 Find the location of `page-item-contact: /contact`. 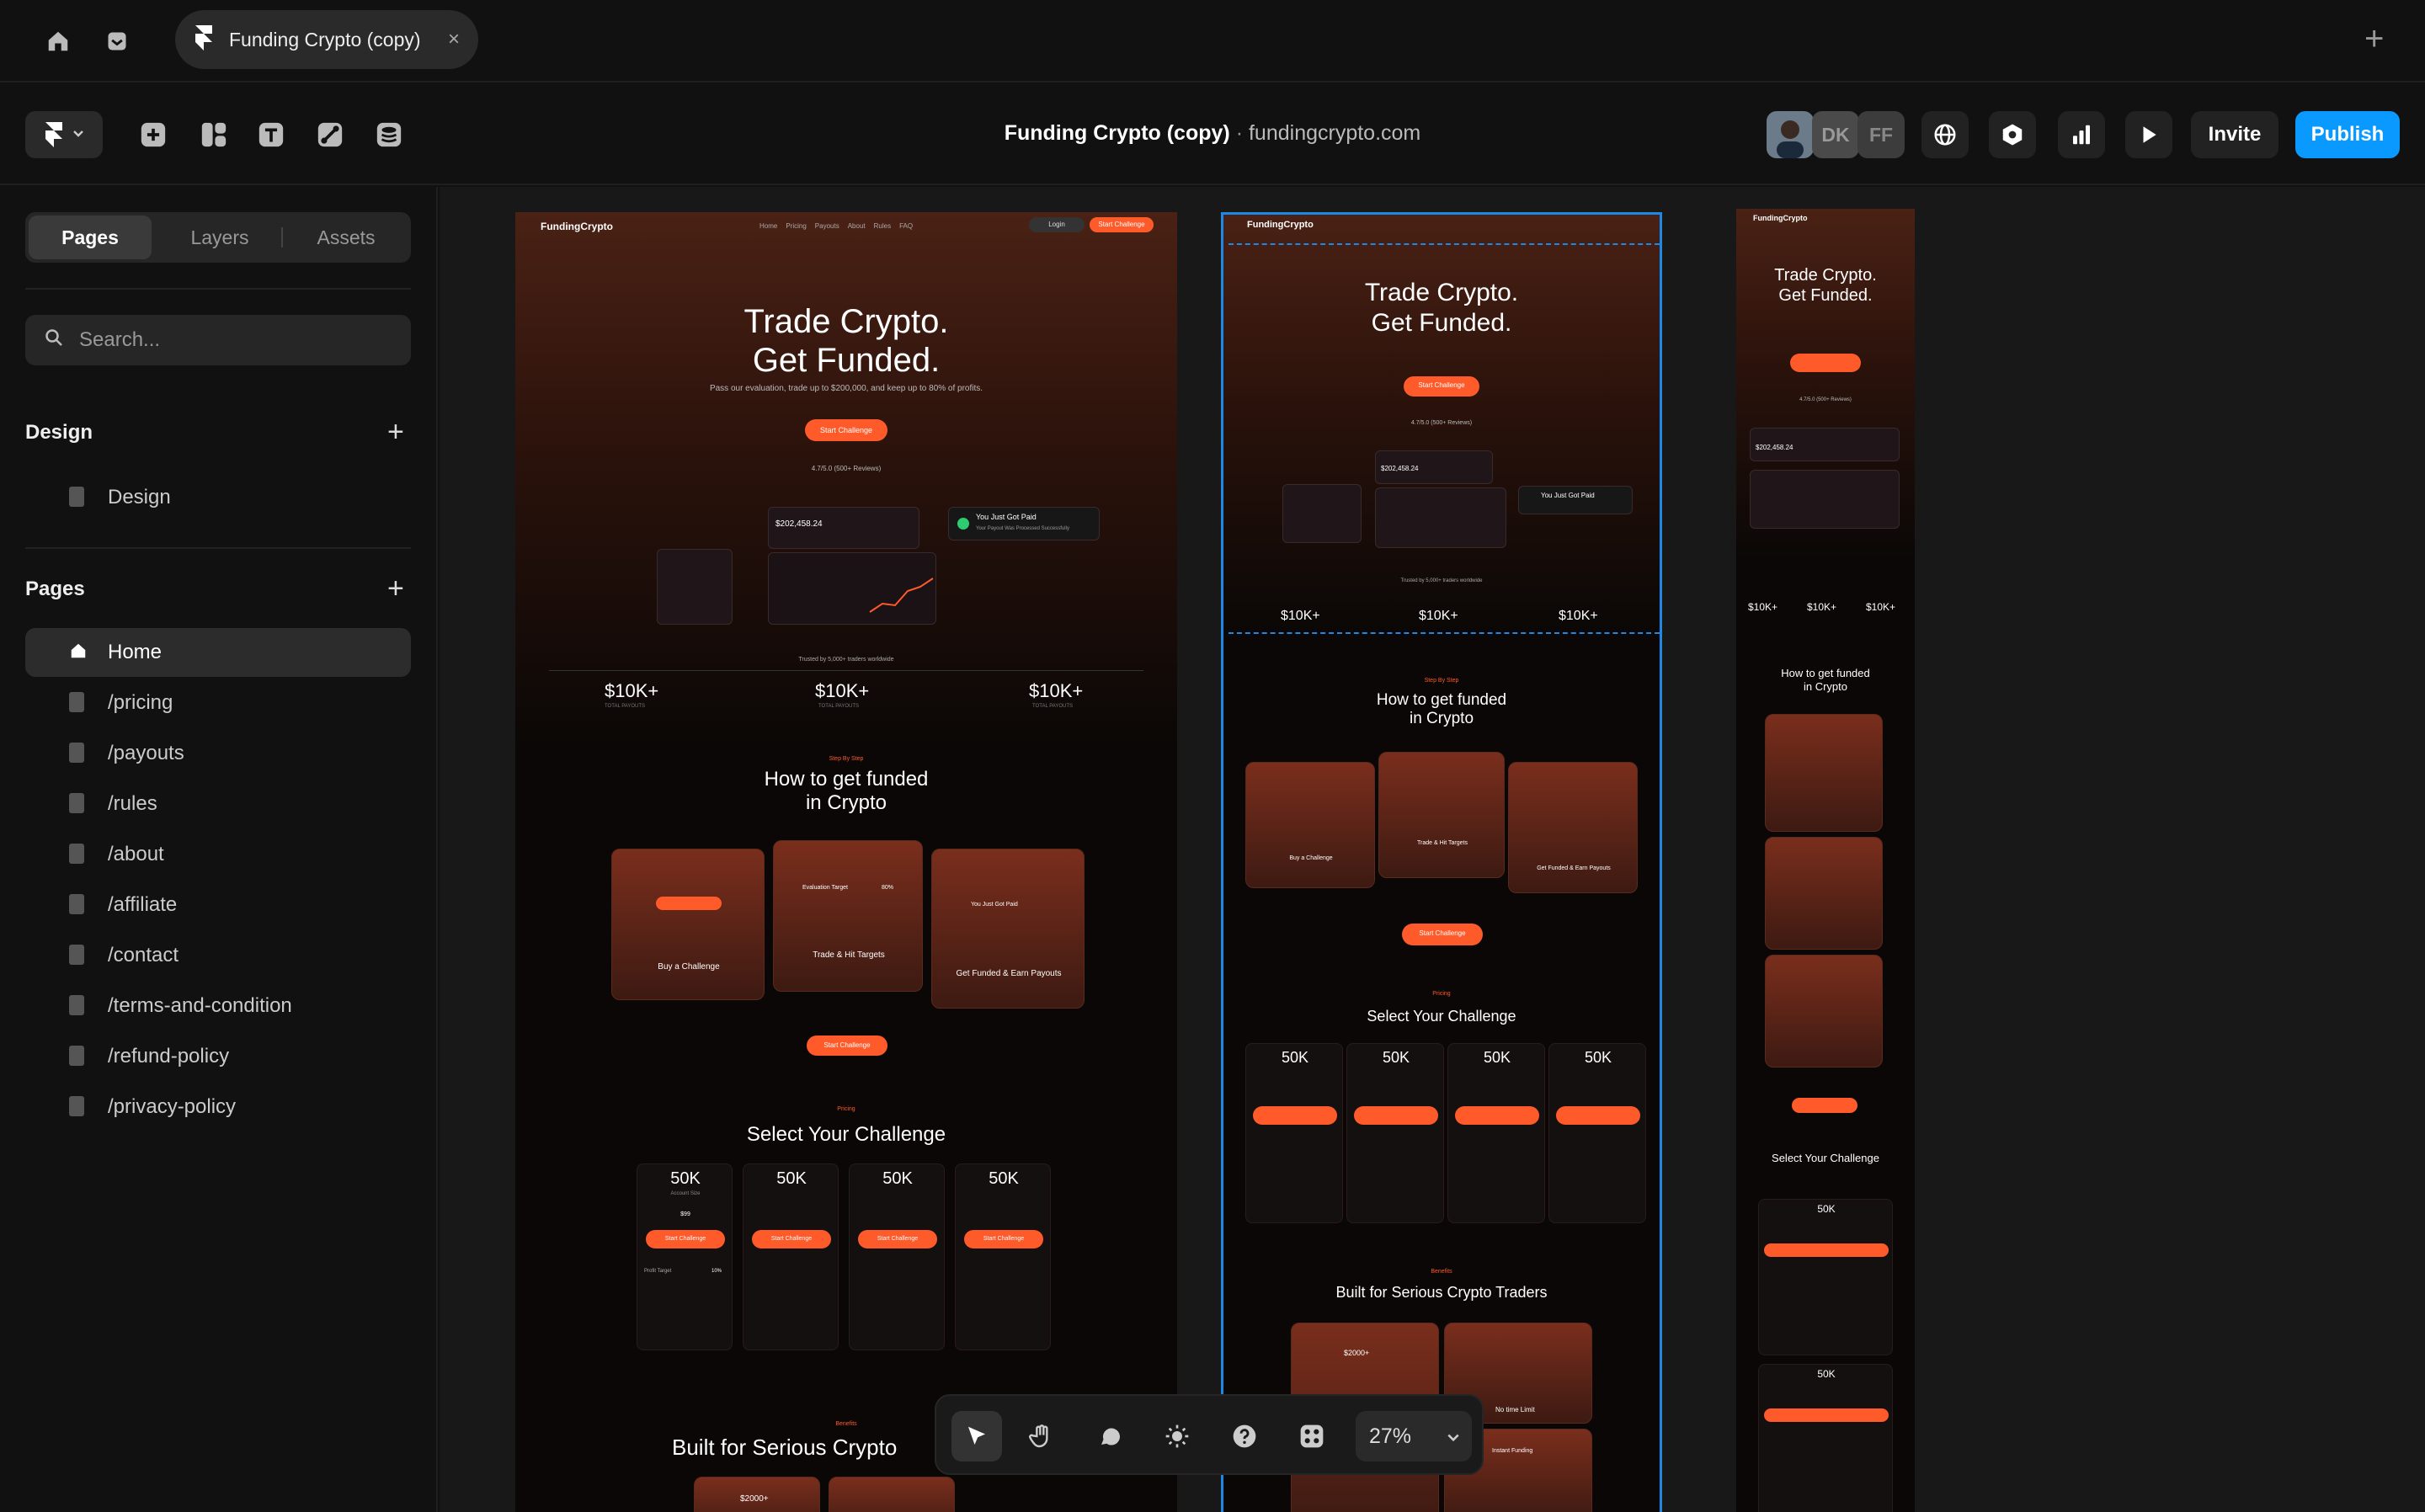

page-item-contact: /contact is located at coordinates (218, 956).